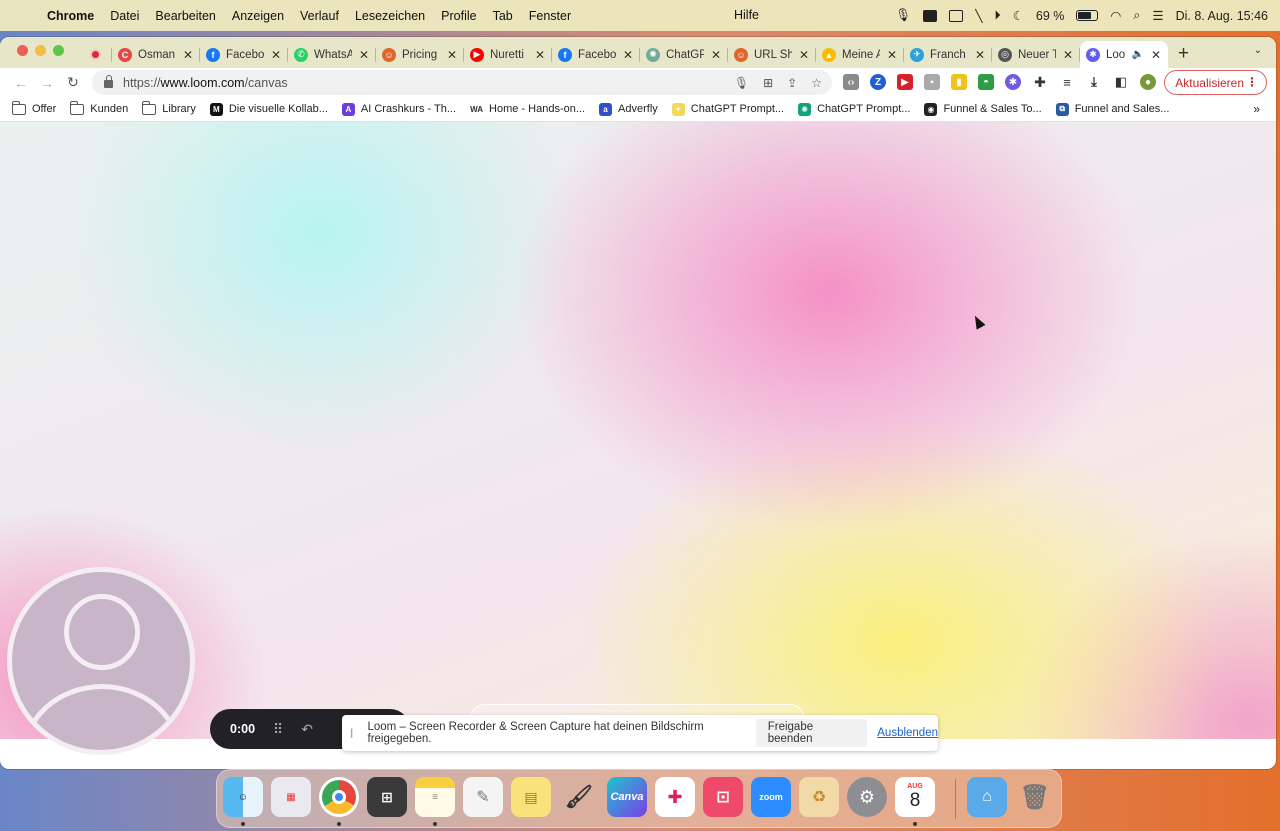 This screenshot has height=831, width=1280. What do you see at coordinates (987, 797) in the screenshot?
I see `downloads-folder-icon: ⌂` at bounding box center [987, 797].